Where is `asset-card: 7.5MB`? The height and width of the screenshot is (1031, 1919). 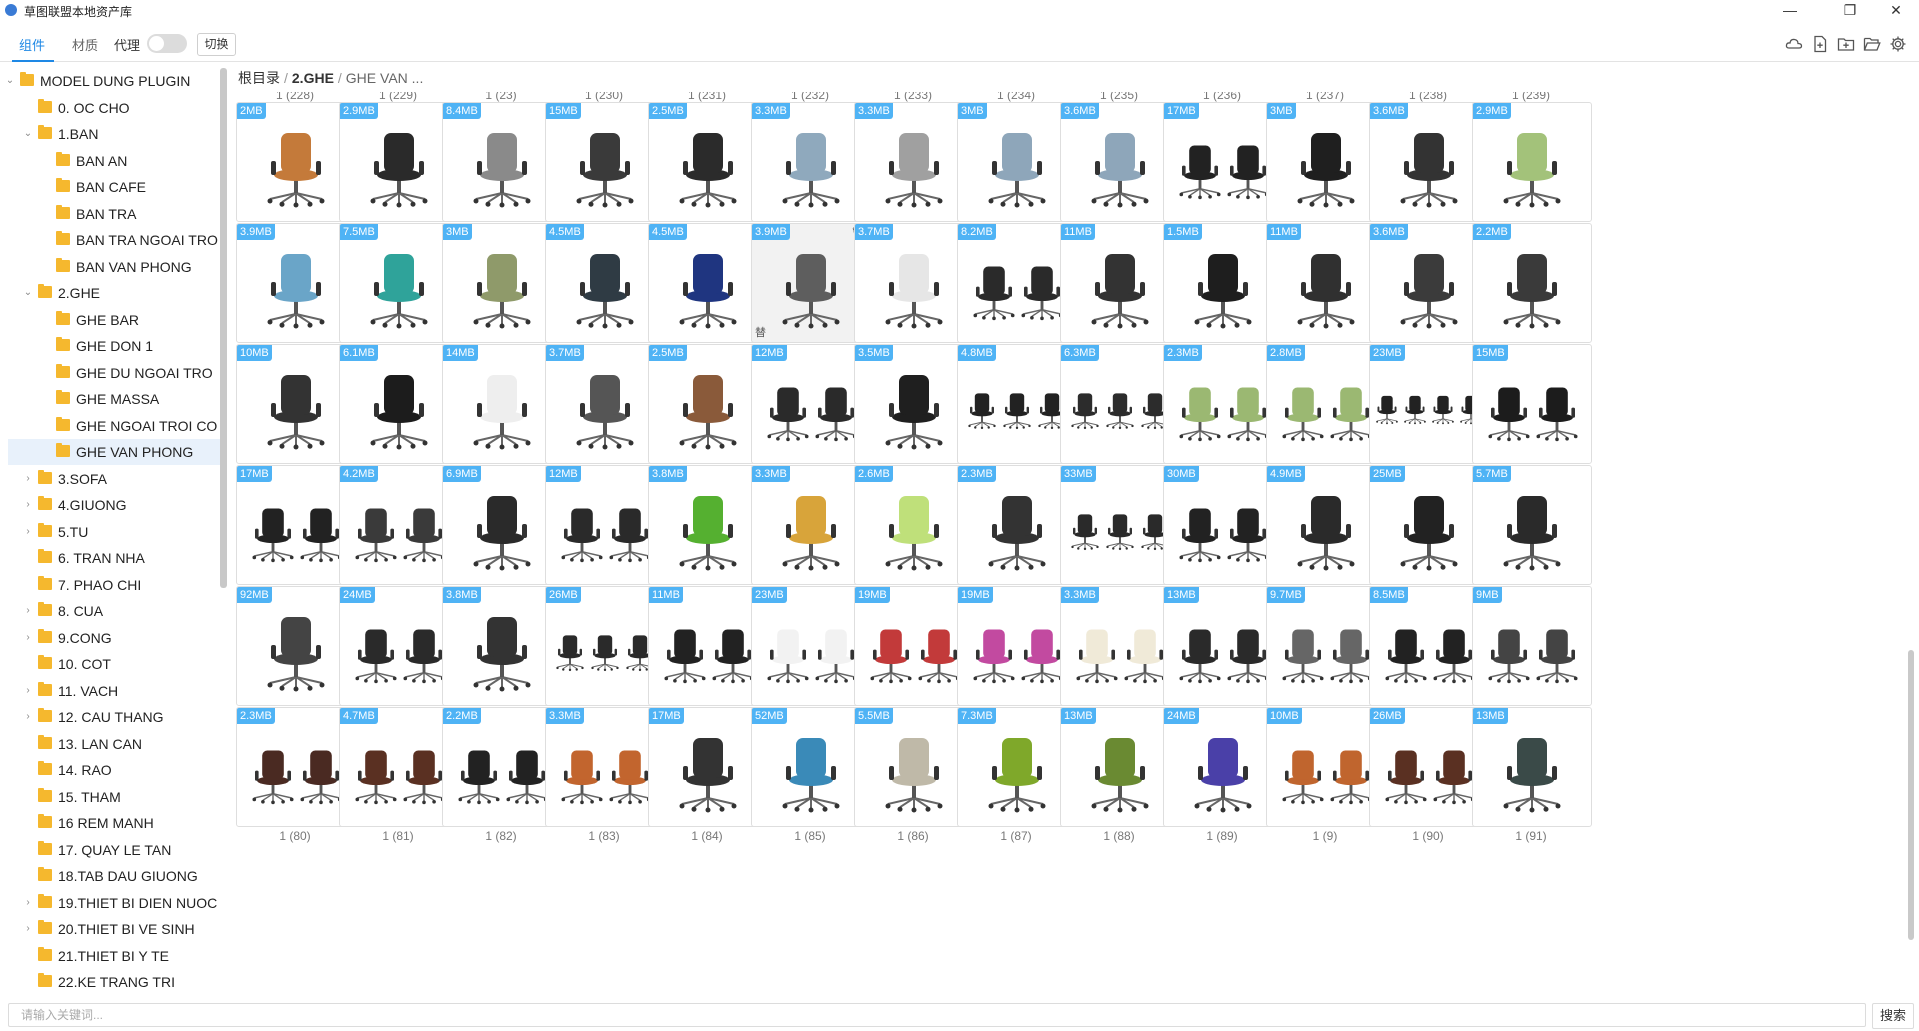 asset-card: 7.5MB is located at coordinates (399, 283).